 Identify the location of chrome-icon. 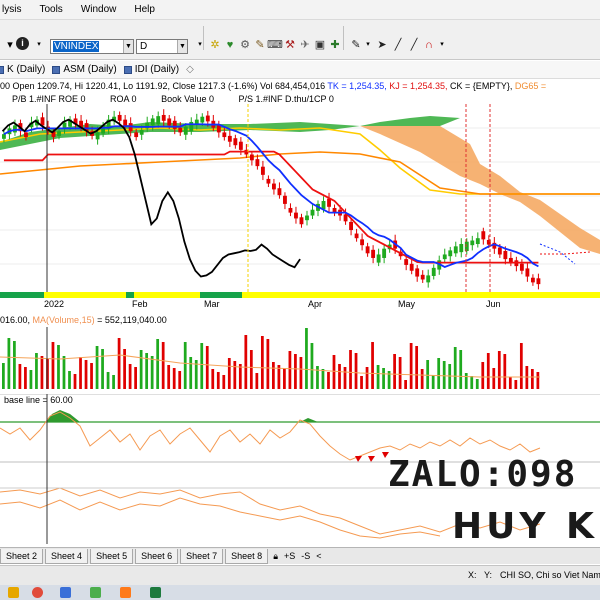
(37, 592).